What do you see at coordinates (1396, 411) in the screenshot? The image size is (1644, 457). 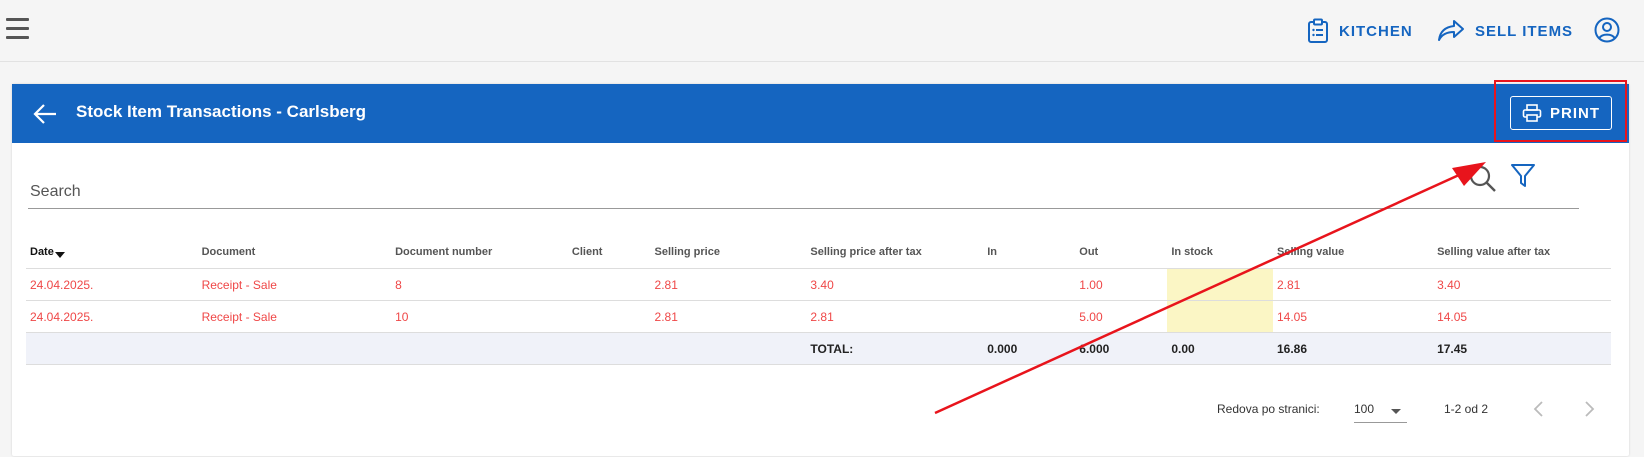 I see `chevron-down-icon` at bounding box center [1396, 411].